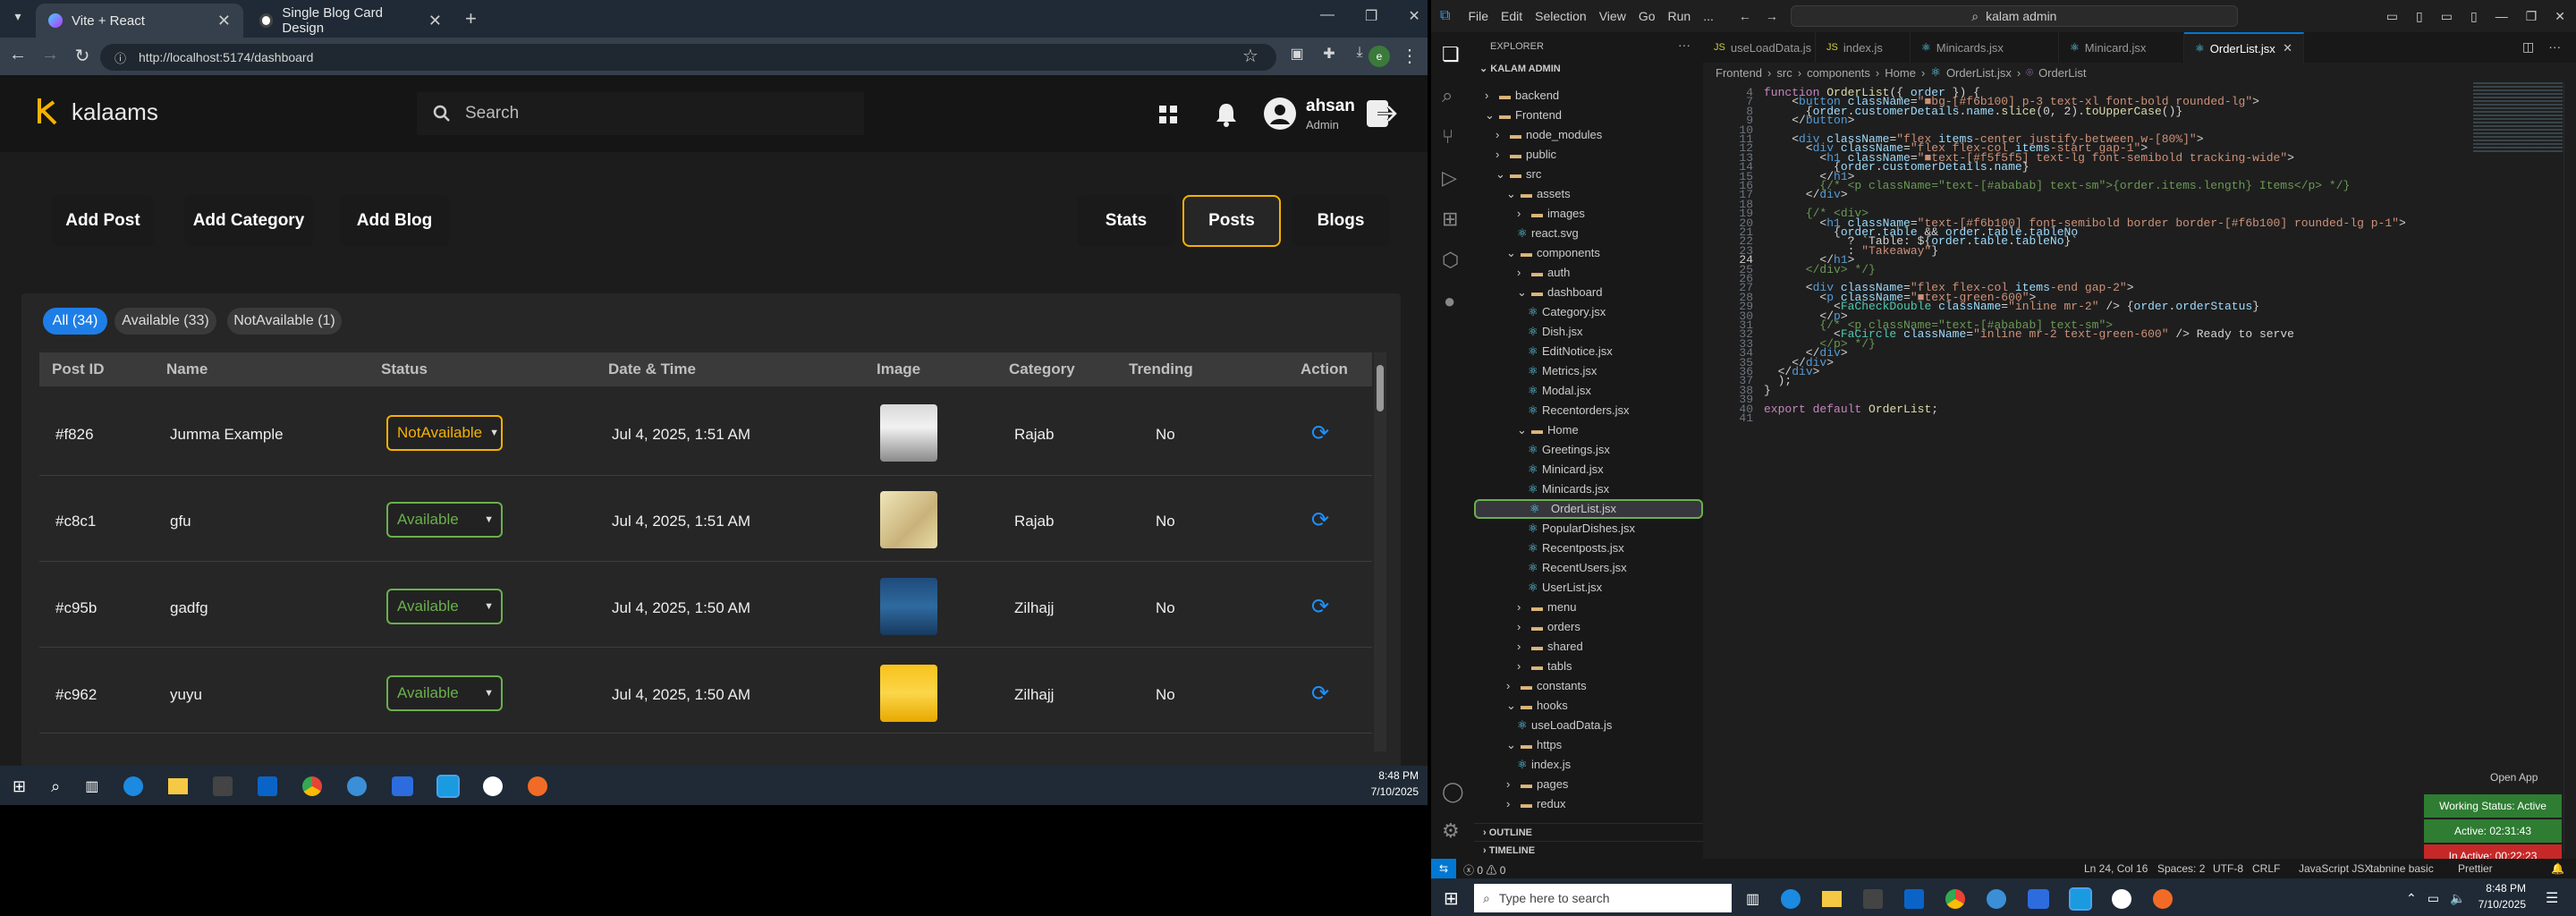 Image resolution: width=2576 pixels, height=916 pixels. Describe the element at coordinates (2457, 898) in the screenshot. I see `volume-icon: 🔈` at that location.